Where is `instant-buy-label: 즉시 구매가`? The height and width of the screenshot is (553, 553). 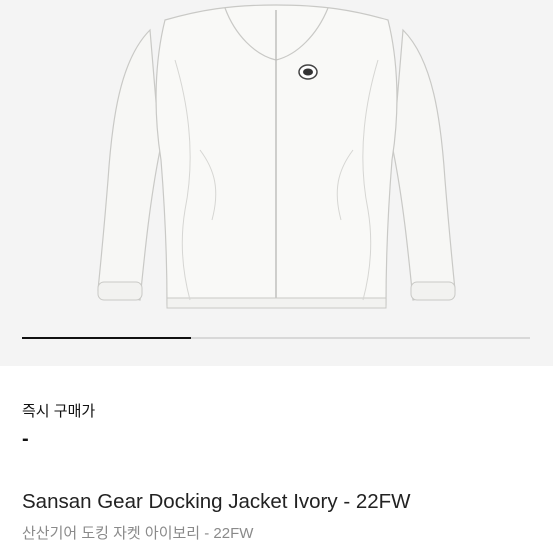
instant-buy-label: 즉시 구매가 is located at coordinates (59, 411).